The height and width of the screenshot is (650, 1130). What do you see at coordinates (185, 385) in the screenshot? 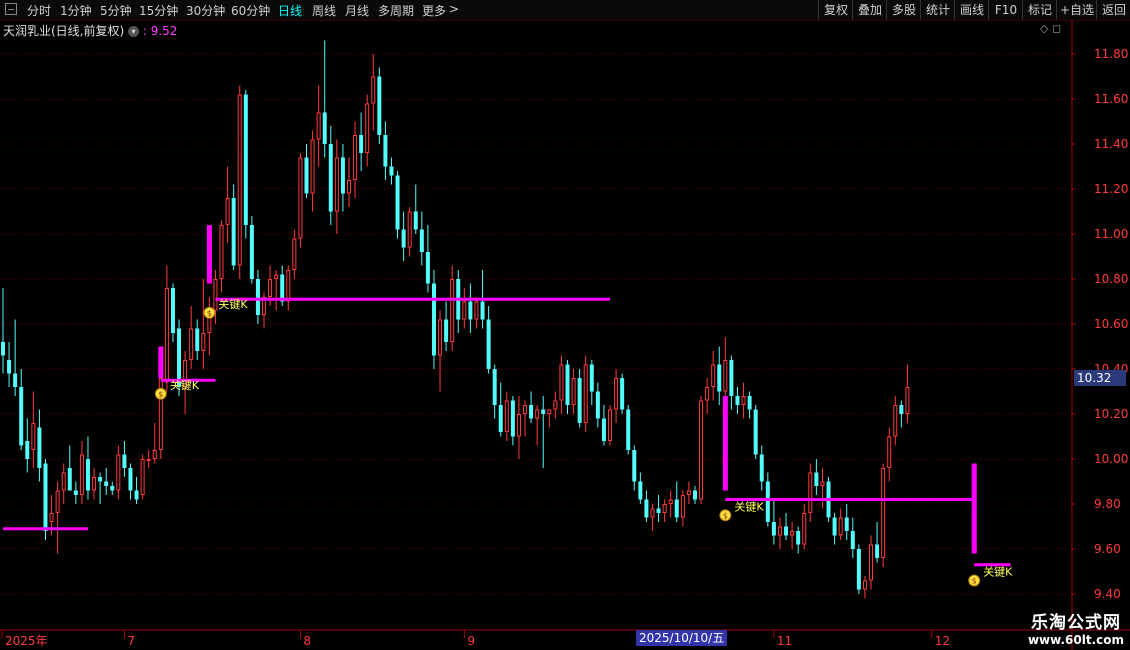
I see `key-k-label-0: 关键K` at bounding box center [185, 385].